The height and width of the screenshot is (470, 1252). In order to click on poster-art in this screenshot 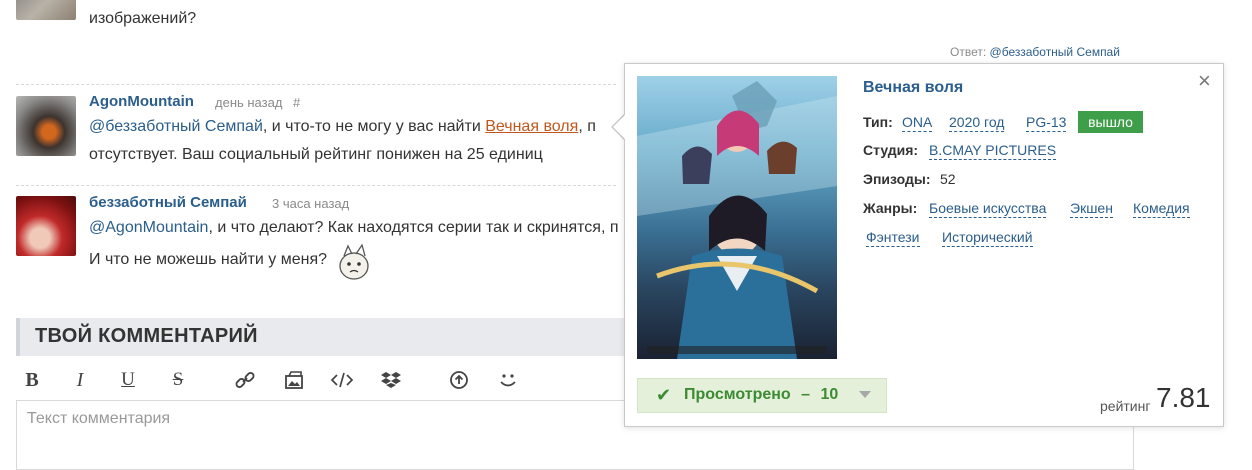, I will do `click(737, 220)`.